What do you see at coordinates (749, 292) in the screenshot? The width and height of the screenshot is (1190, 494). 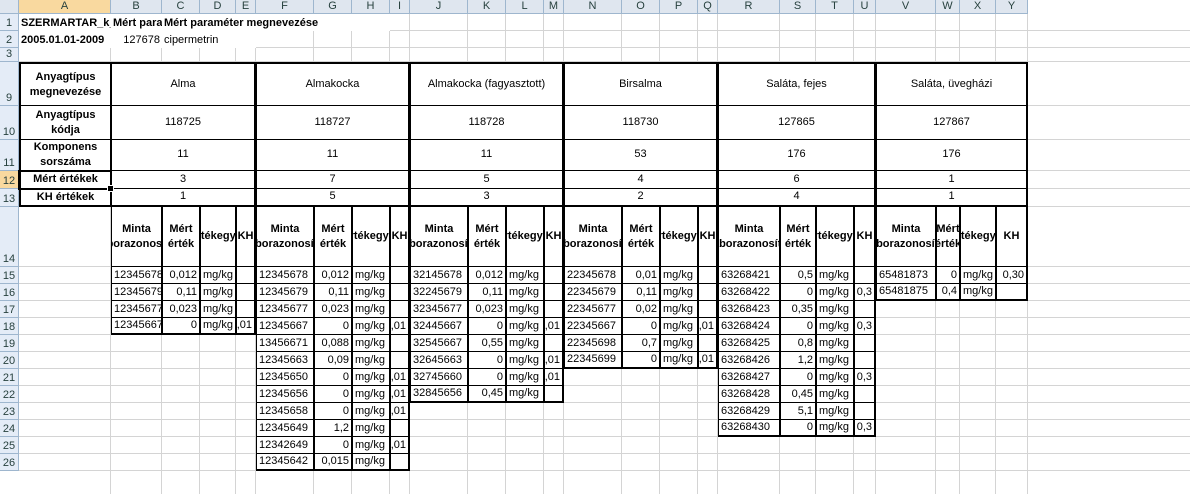 I see `data-cell: 63268422` at bounding box center [749, 292].